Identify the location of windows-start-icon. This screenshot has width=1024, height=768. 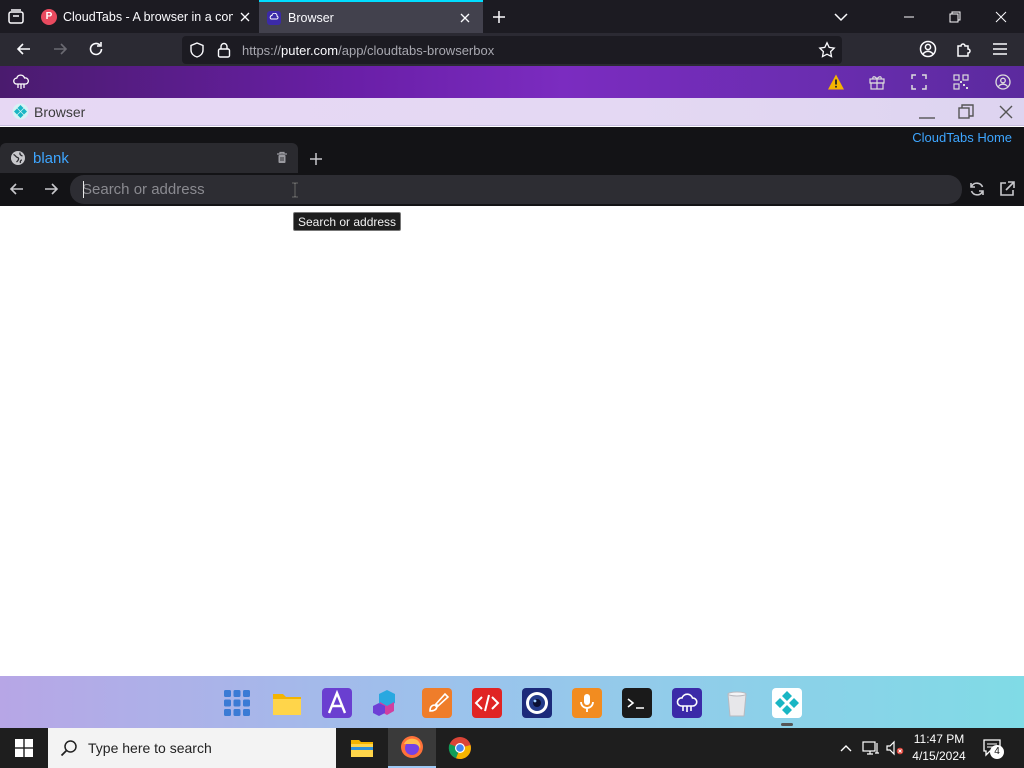
(24, 748).